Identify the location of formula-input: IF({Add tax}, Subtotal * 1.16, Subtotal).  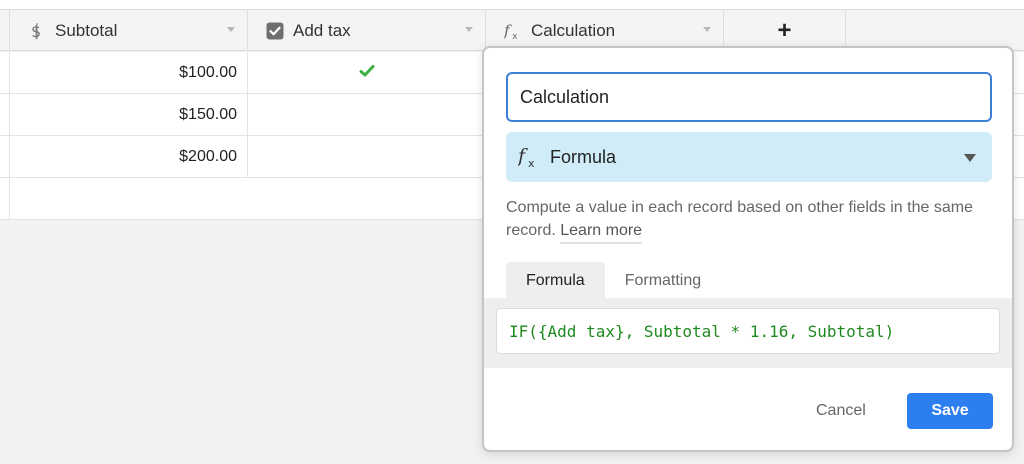
(748, 331).